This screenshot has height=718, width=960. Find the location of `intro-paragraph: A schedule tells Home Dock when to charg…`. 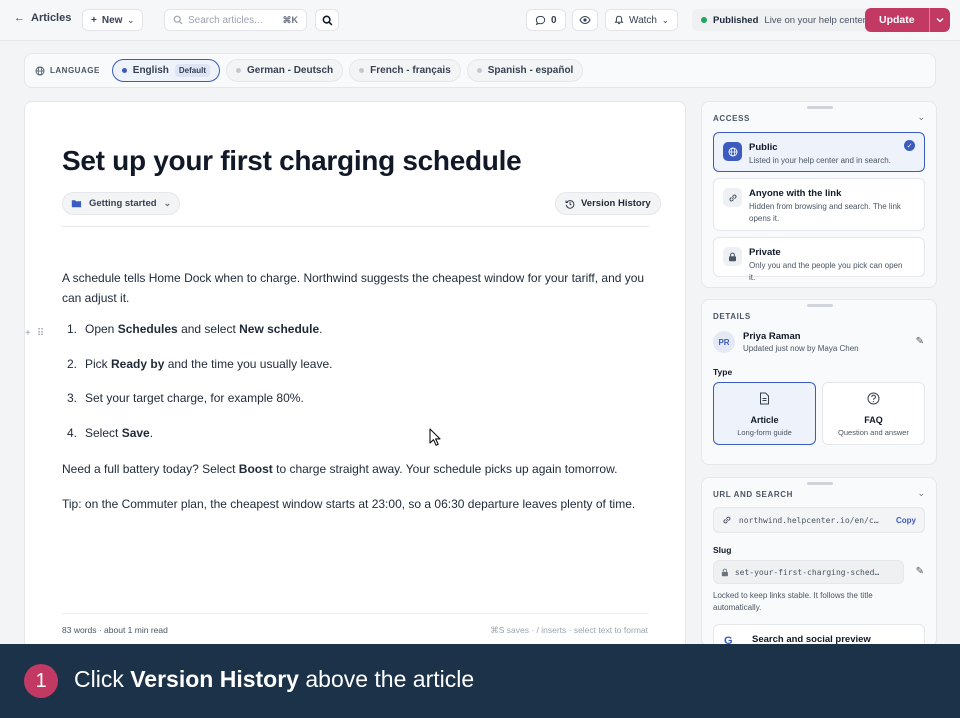

intro-paragraph: A schedule tells Home Dock when to charg… is located at coordinates (357, 288).